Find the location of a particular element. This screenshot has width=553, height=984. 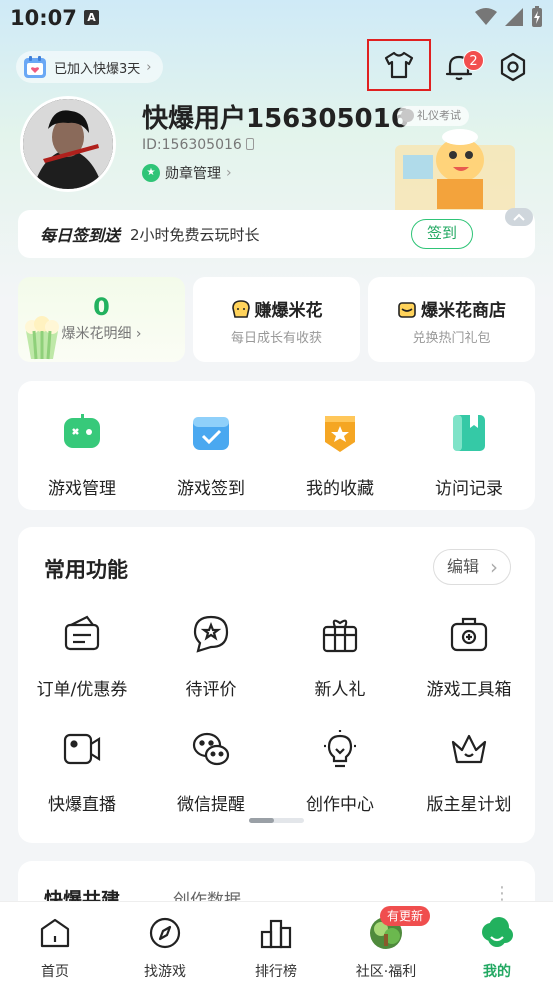

popcorn-shop-subtitle: 兑换热门礼包 is located at coordinates (451, 338).